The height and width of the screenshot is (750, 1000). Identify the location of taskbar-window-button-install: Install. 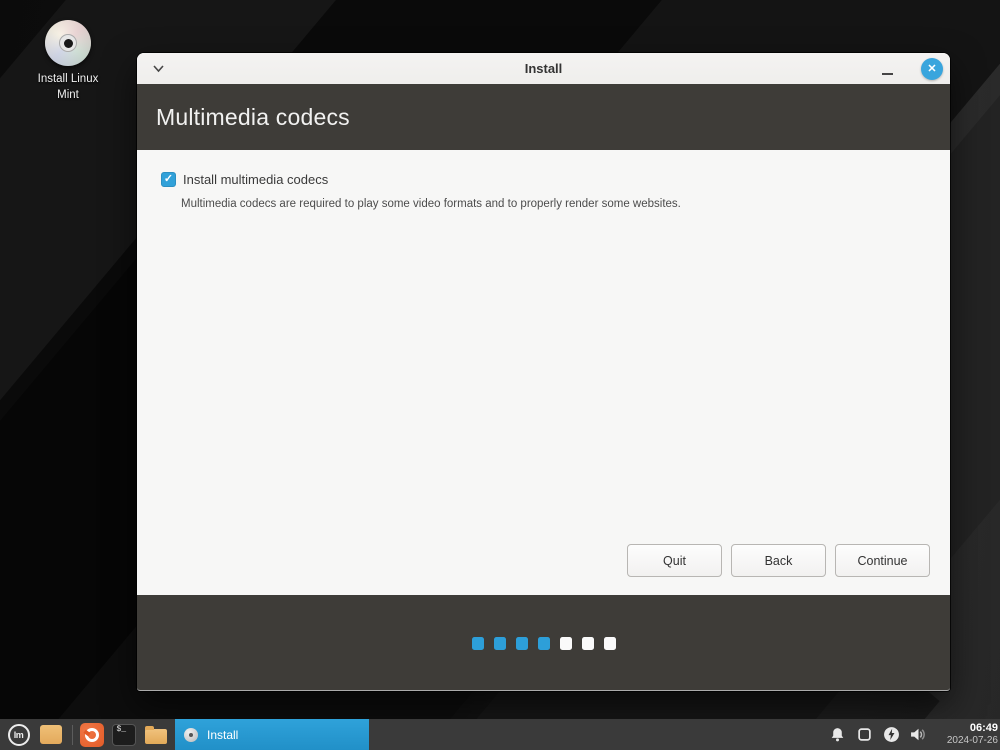
(272, 734).